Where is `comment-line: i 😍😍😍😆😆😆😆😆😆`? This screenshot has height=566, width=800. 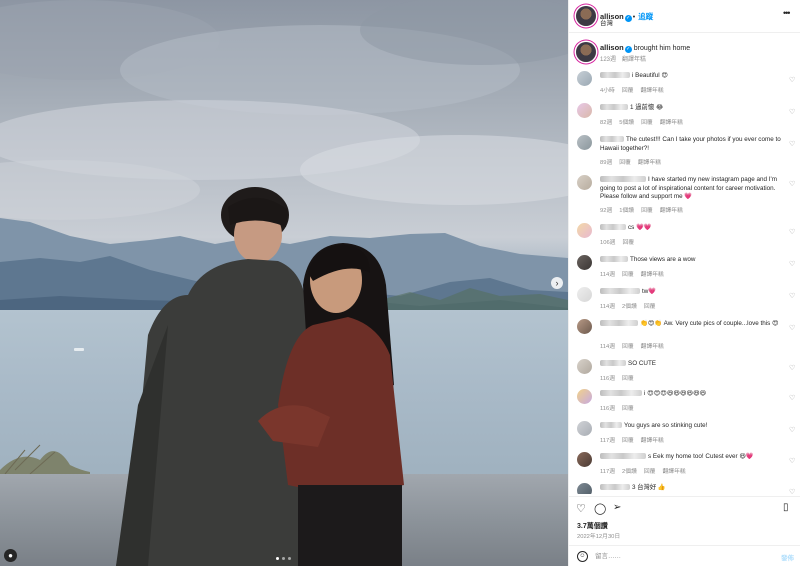
comment-line: i 😍😍😍😆😆😆😆😆😆 is located at coordinates (691, 394).